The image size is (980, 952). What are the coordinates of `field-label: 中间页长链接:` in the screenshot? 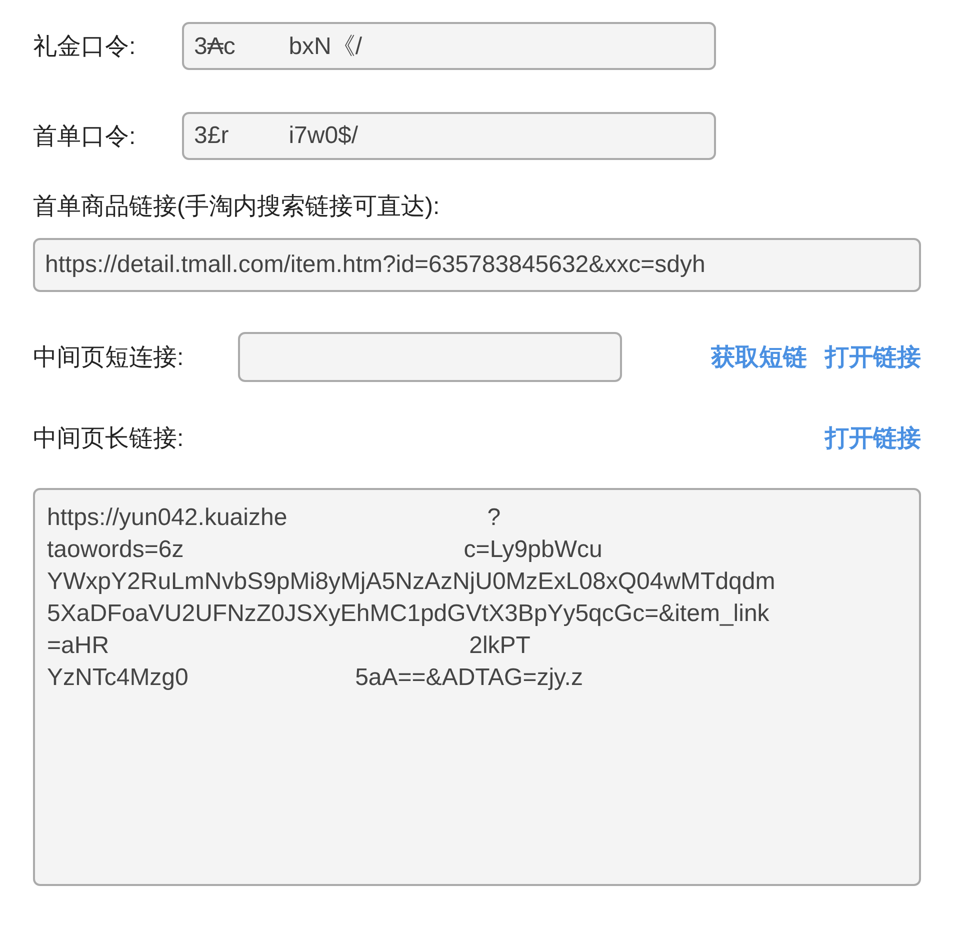 It's located at (108, 439).